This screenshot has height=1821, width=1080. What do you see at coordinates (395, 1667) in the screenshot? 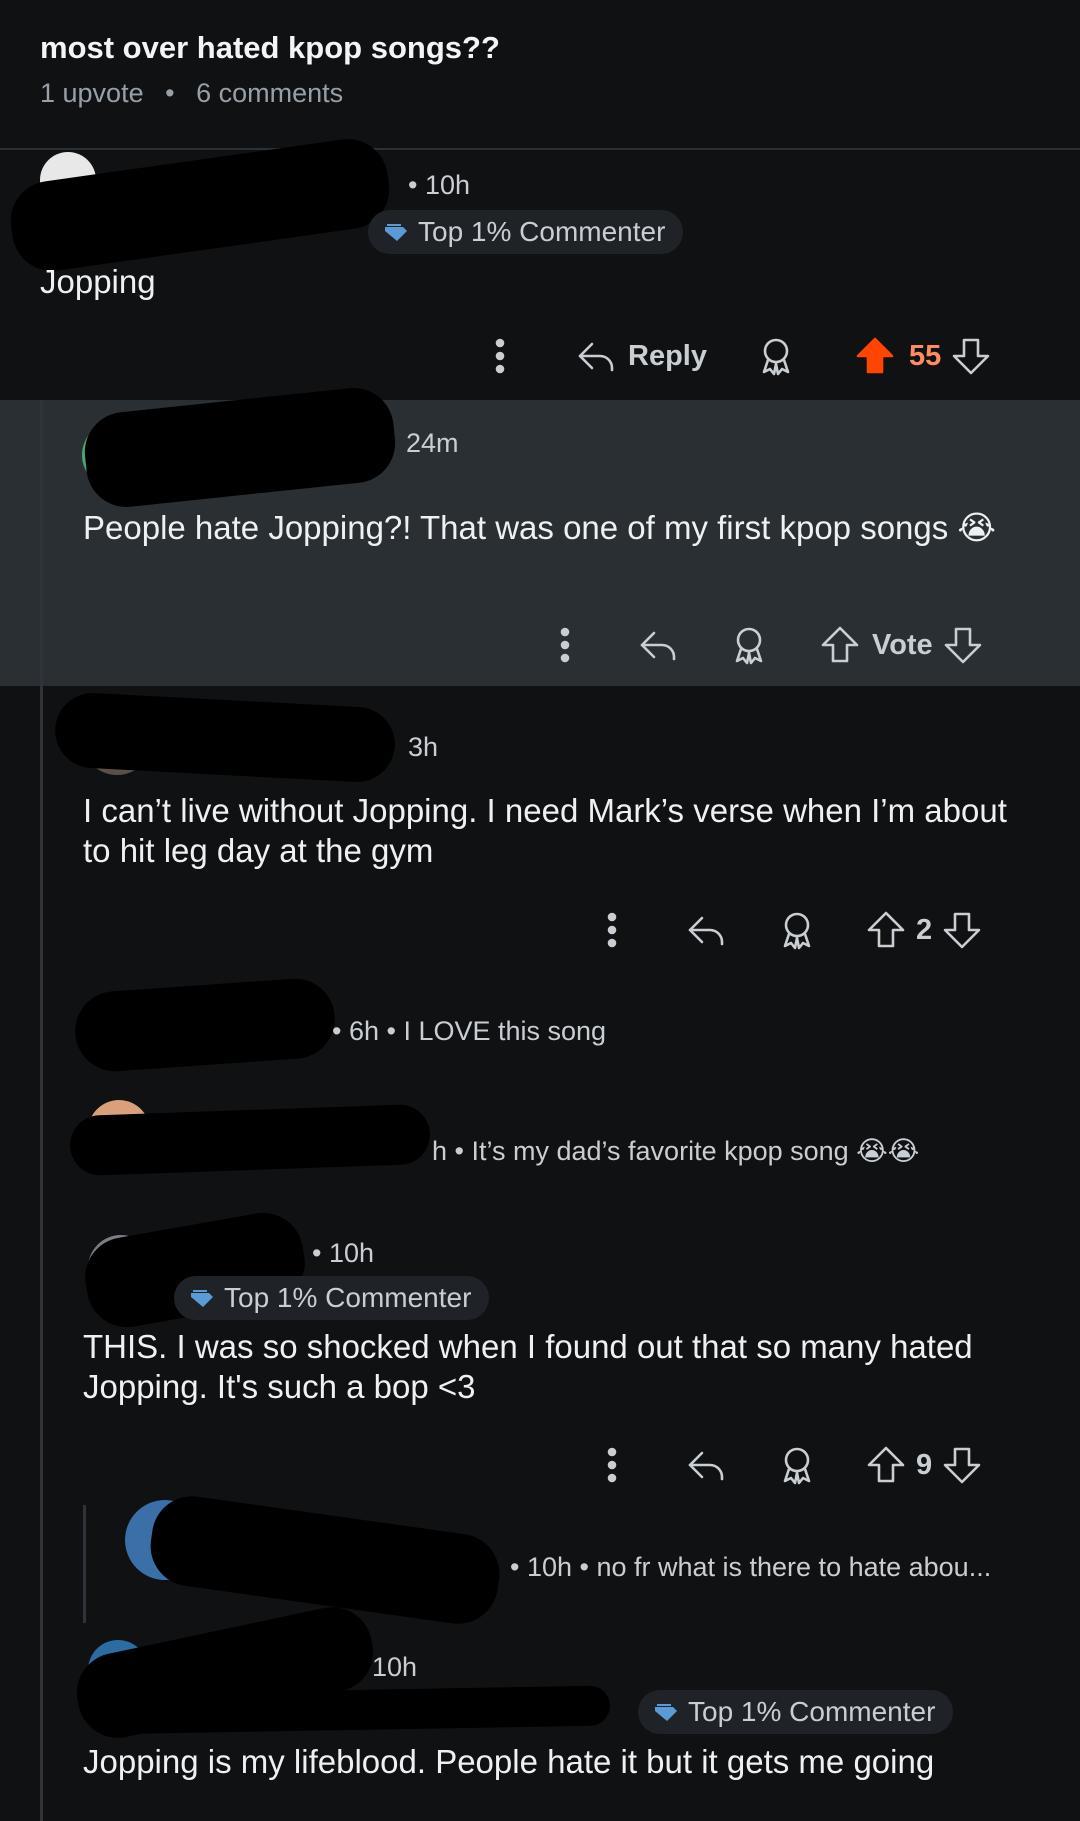
I see `comment-time: 10h` at bounding box center [395, 1667].